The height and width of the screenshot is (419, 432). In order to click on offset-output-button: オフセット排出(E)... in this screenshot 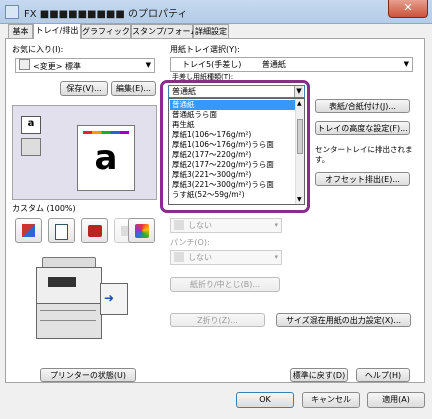, I will do `click(362, 179)`.